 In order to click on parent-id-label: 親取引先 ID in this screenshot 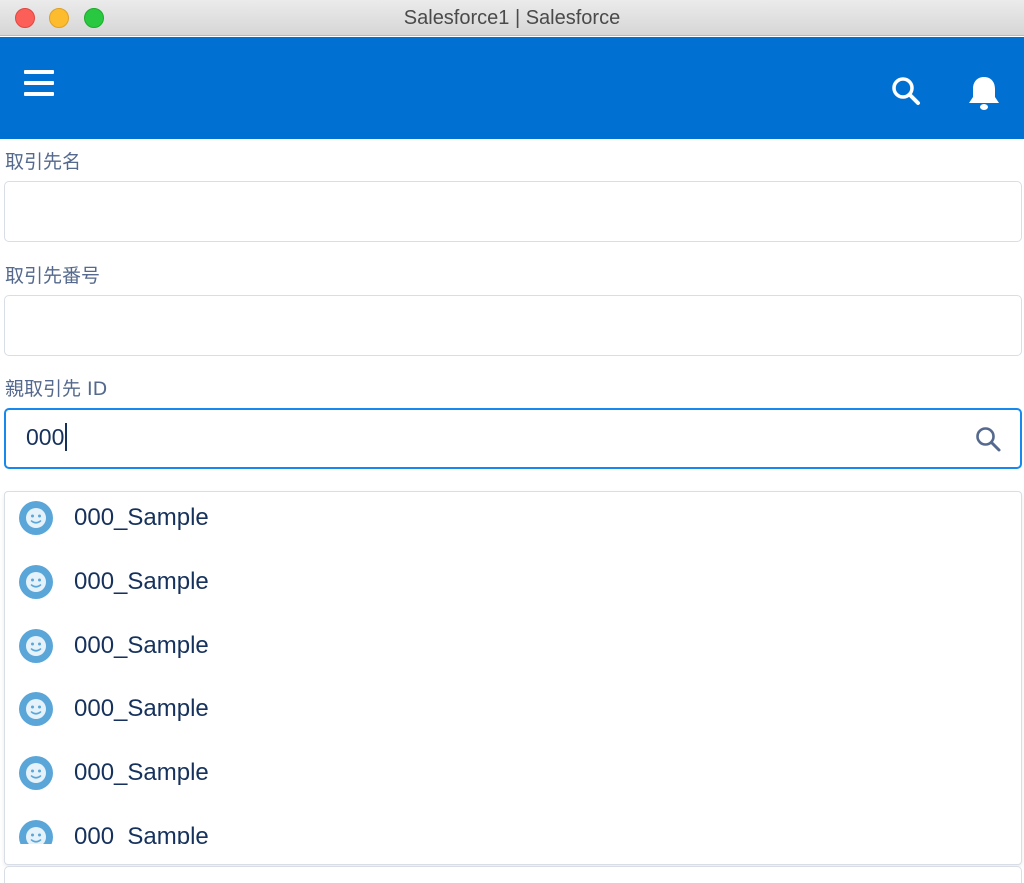, I will do `click(56, 389)`.